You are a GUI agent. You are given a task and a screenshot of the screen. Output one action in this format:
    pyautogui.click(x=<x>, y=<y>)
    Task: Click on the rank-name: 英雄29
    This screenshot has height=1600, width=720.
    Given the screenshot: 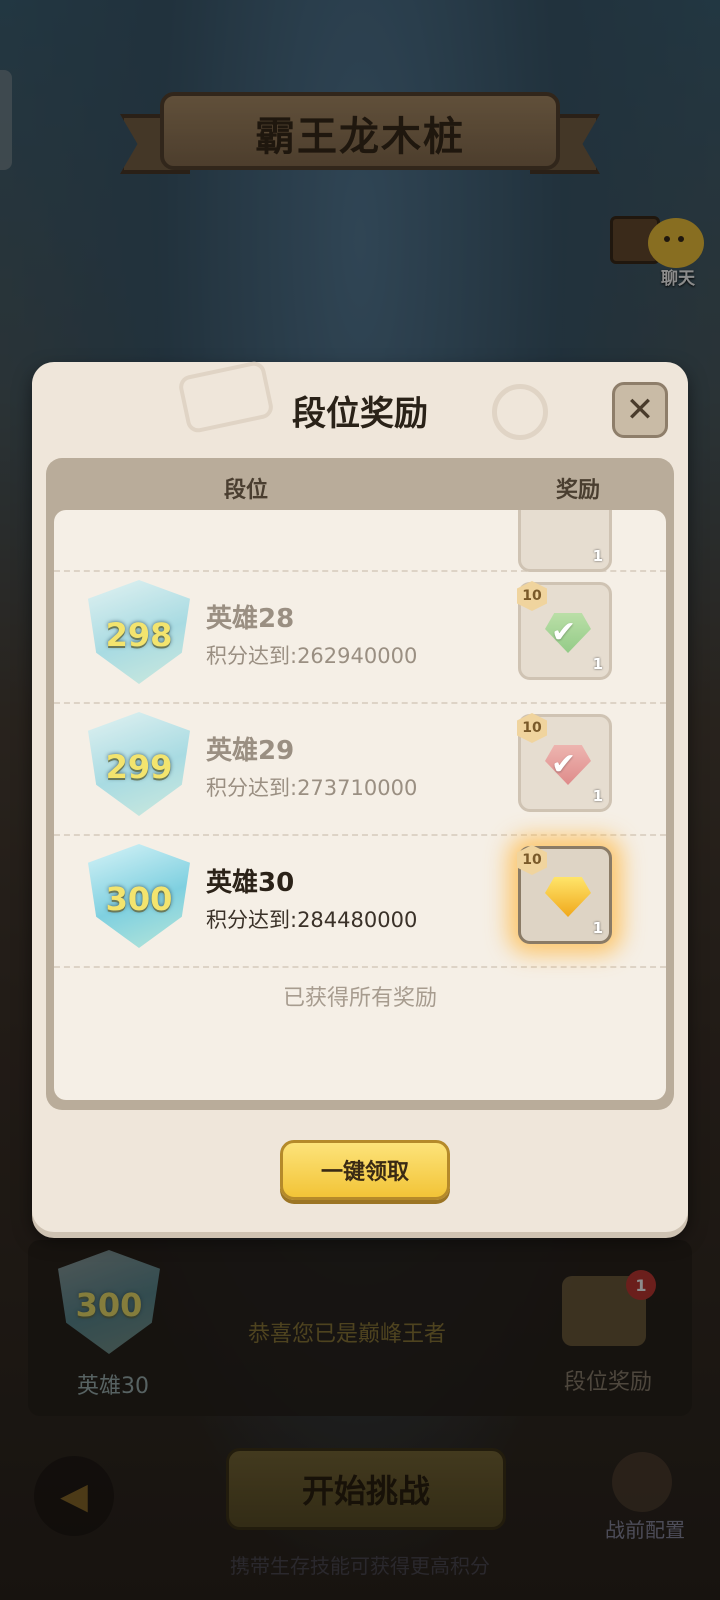 What is the action you would take?
    pyautogui.click(x=250, y=751)
    